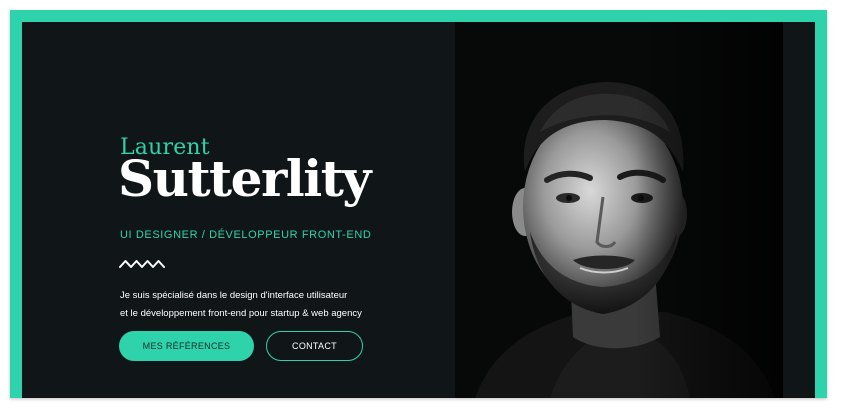 This screenshot has height=414, width=850. What do you see at coordinates (244, 178) in the screenshot?
I see `last-name-heading: Sutterlity` at bounding box center [244, 178].